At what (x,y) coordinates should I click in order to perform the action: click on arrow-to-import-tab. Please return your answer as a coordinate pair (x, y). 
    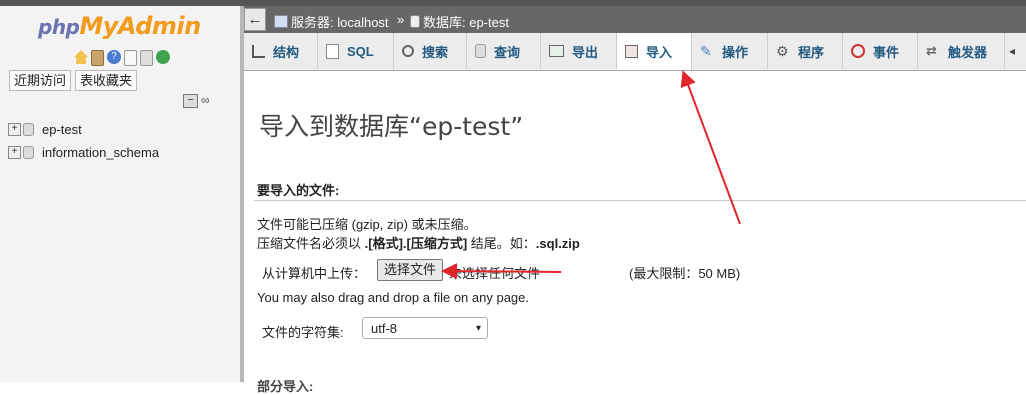
    Looking at the image, I should click on (710, 147).